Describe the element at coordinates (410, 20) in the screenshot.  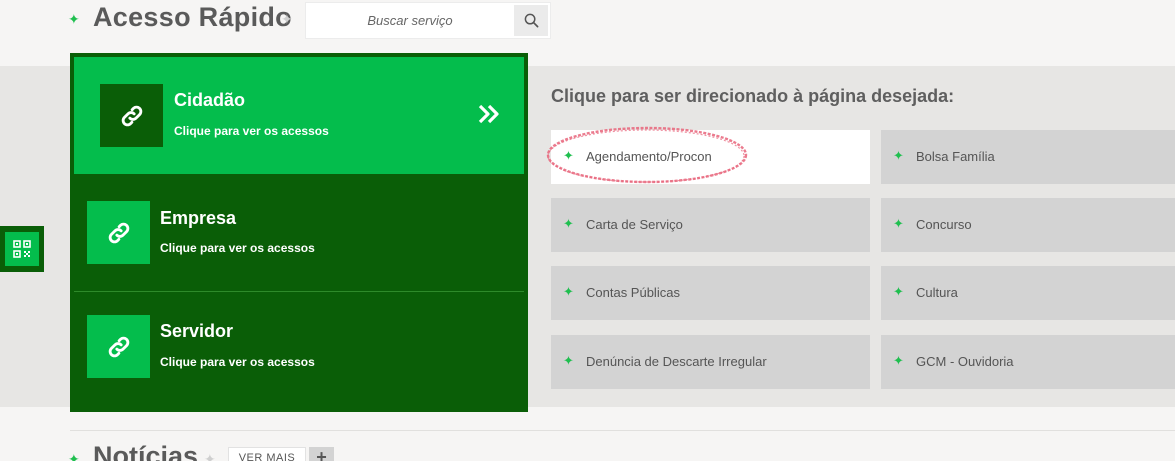
I see `search-input` at that location.